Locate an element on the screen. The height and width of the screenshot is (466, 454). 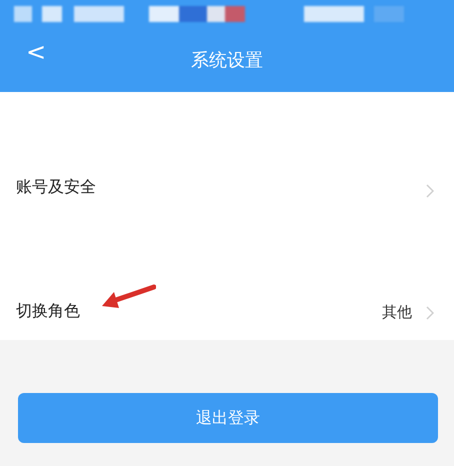
page-title: 系统设置 is located at coordinates (227, 60).